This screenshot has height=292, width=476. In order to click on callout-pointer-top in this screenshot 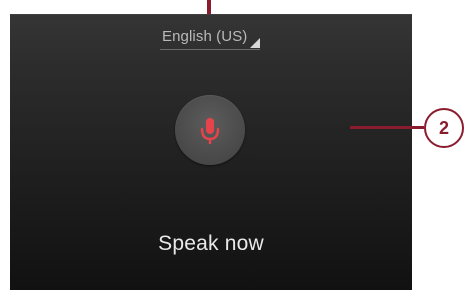, I will do `click(209, 7)`.